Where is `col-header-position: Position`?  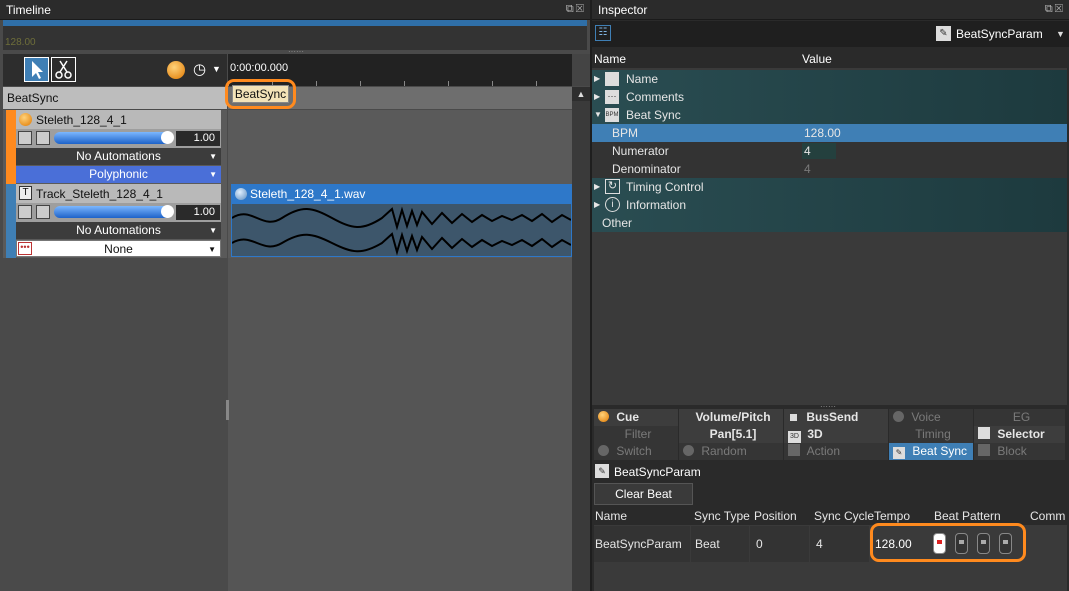 col-header-position: Position is located at coordinates (775, 516).